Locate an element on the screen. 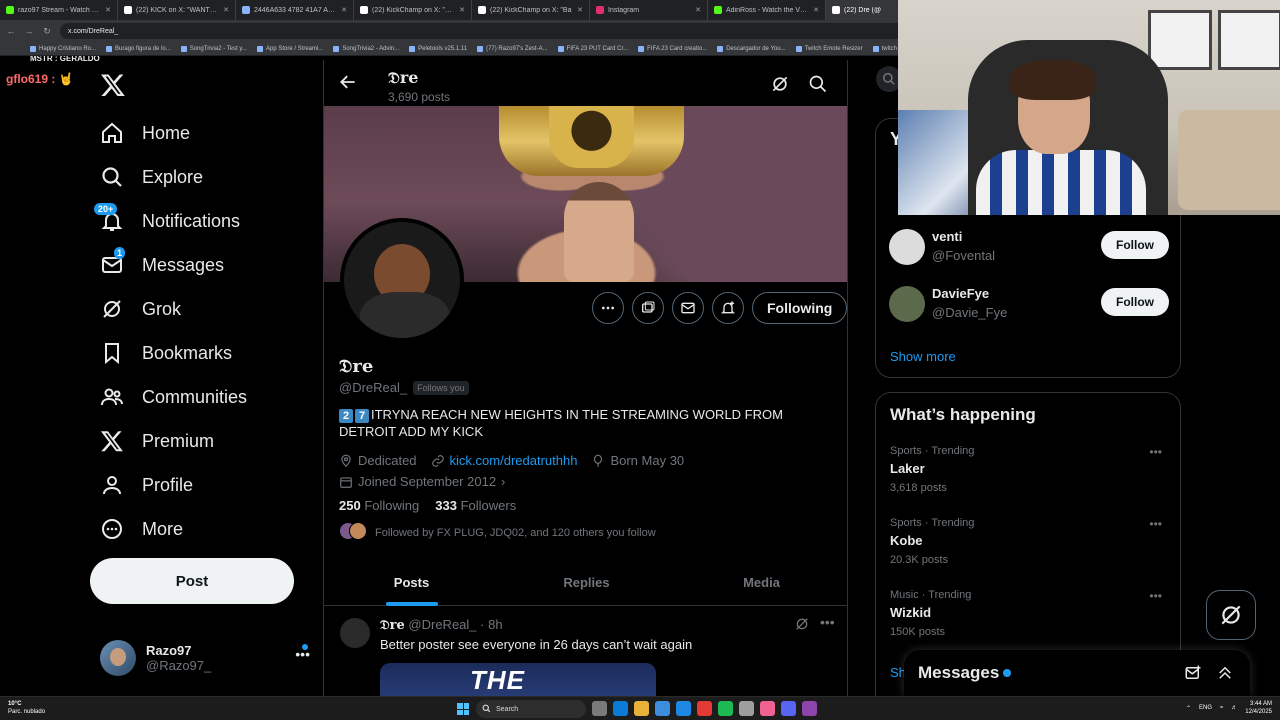 The height and width of the screenshot is (720, 1280). discord-icon is located at coordinates (788, 708).